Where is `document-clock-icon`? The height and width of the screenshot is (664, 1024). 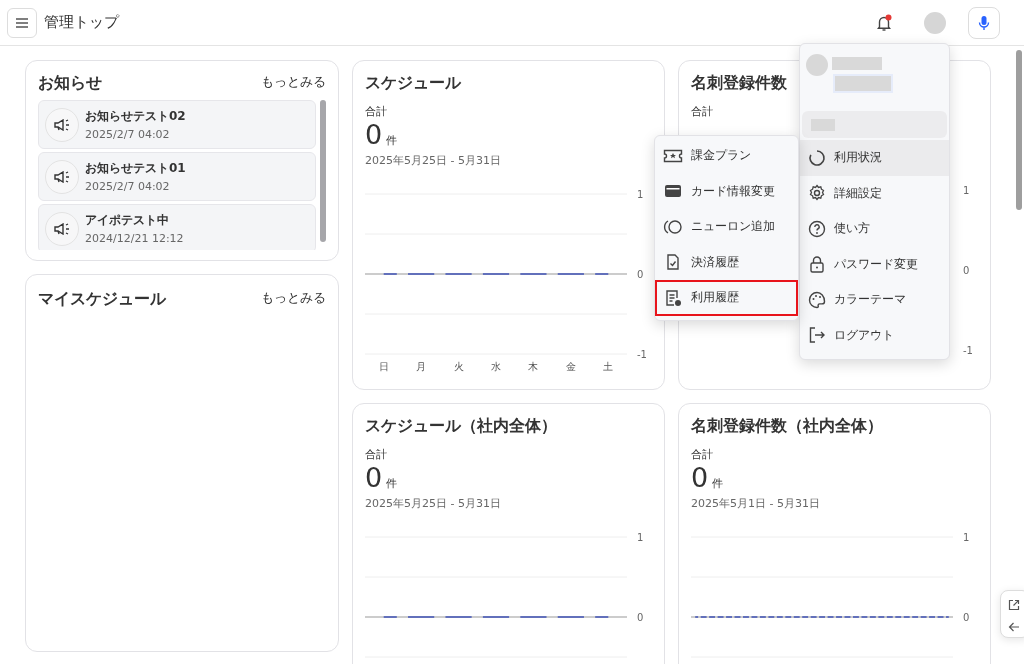
document-clock-icon is located at coordinates (673, 297).